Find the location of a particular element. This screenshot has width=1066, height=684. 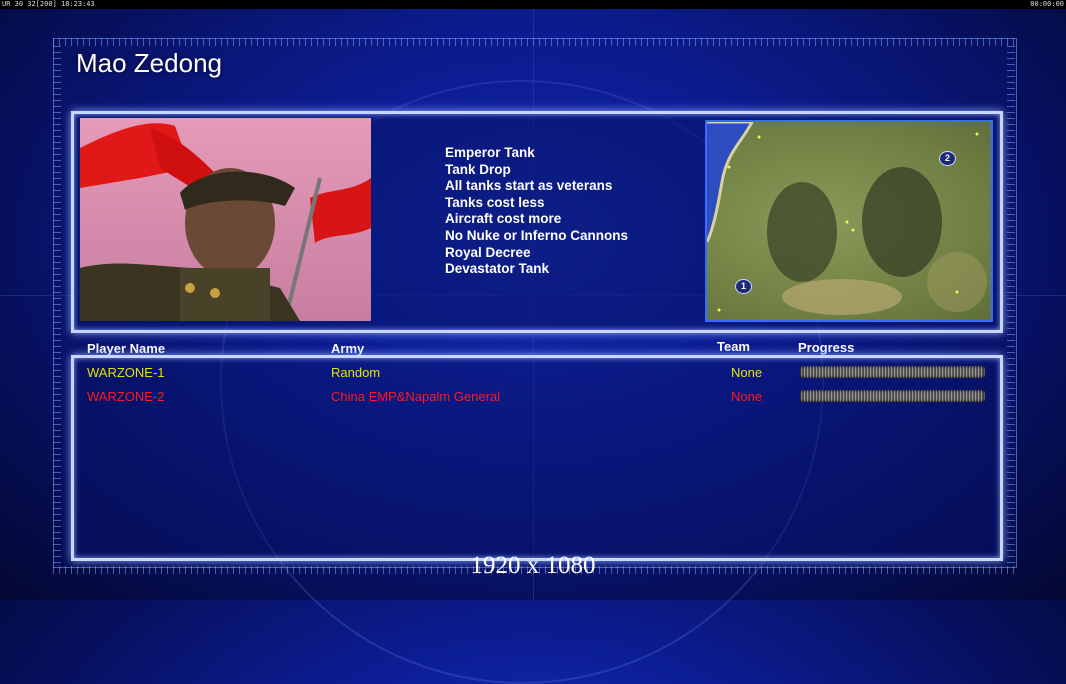

feature-item: Aircraft cost more is located at coordinates (503, 219).